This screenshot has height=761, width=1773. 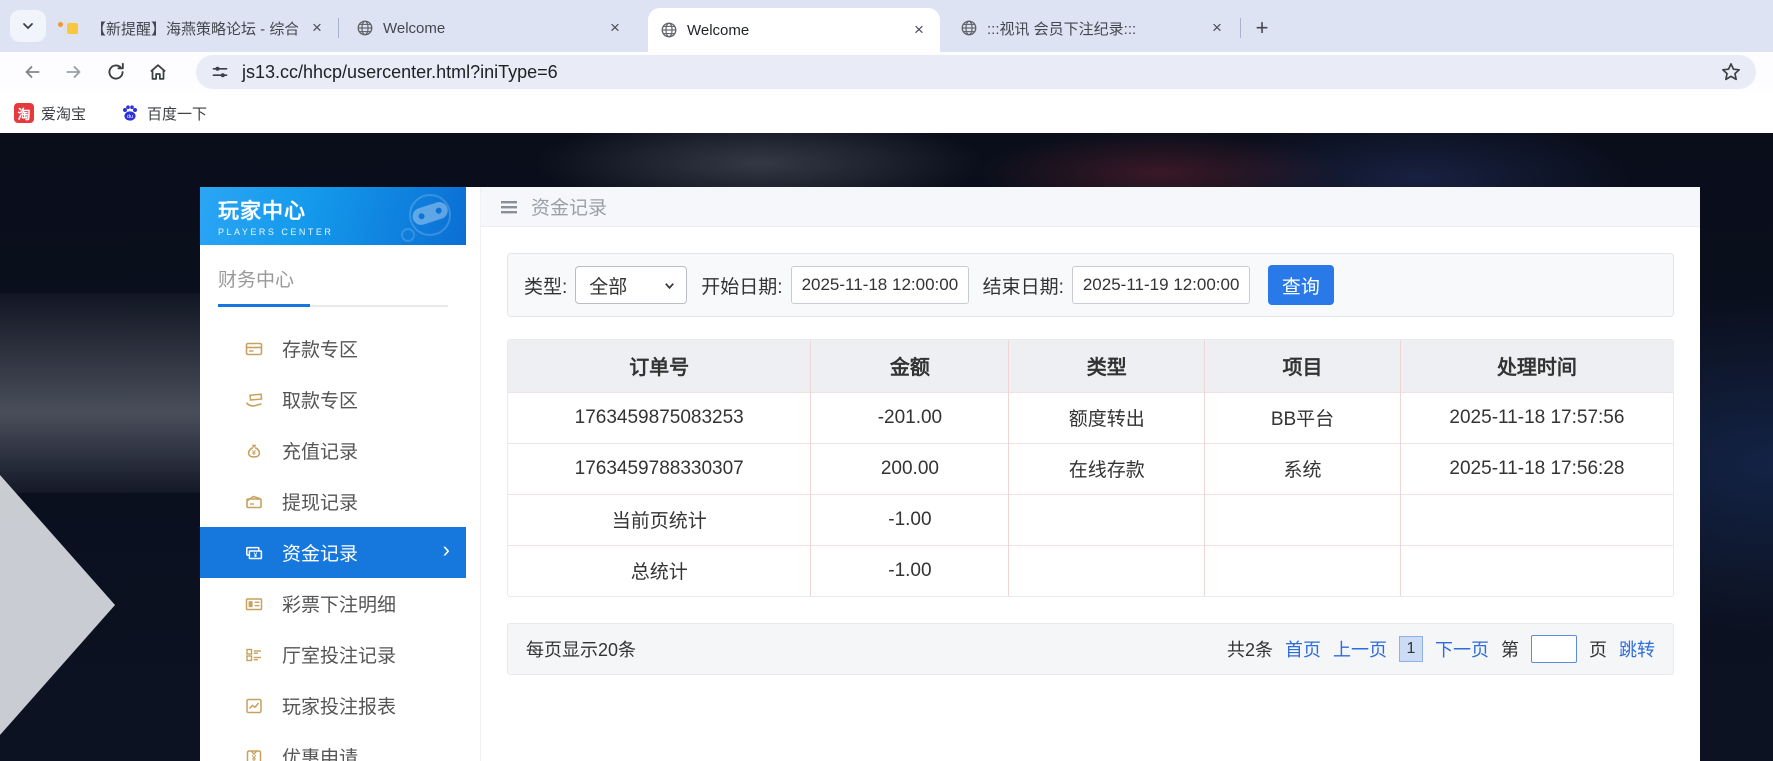 I want to click on start-date-input, so click(x=879, y=285).